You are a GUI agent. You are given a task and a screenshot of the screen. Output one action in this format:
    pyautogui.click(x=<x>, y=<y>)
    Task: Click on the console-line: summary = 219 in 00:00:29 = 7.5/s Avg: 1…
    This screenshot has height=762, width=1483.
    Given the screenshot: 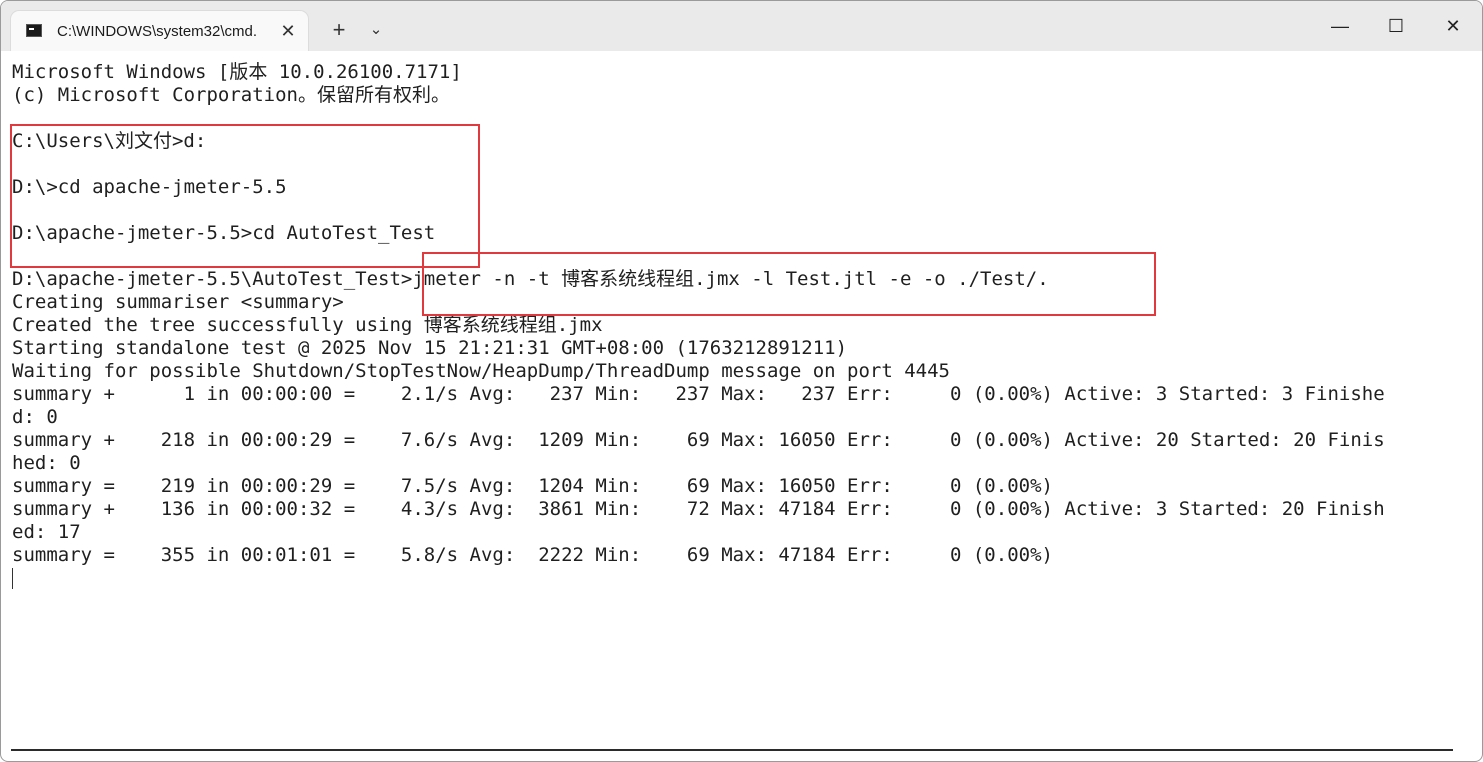 What is the action you would take?
    pyautogui.click(x=532, y=486)
    